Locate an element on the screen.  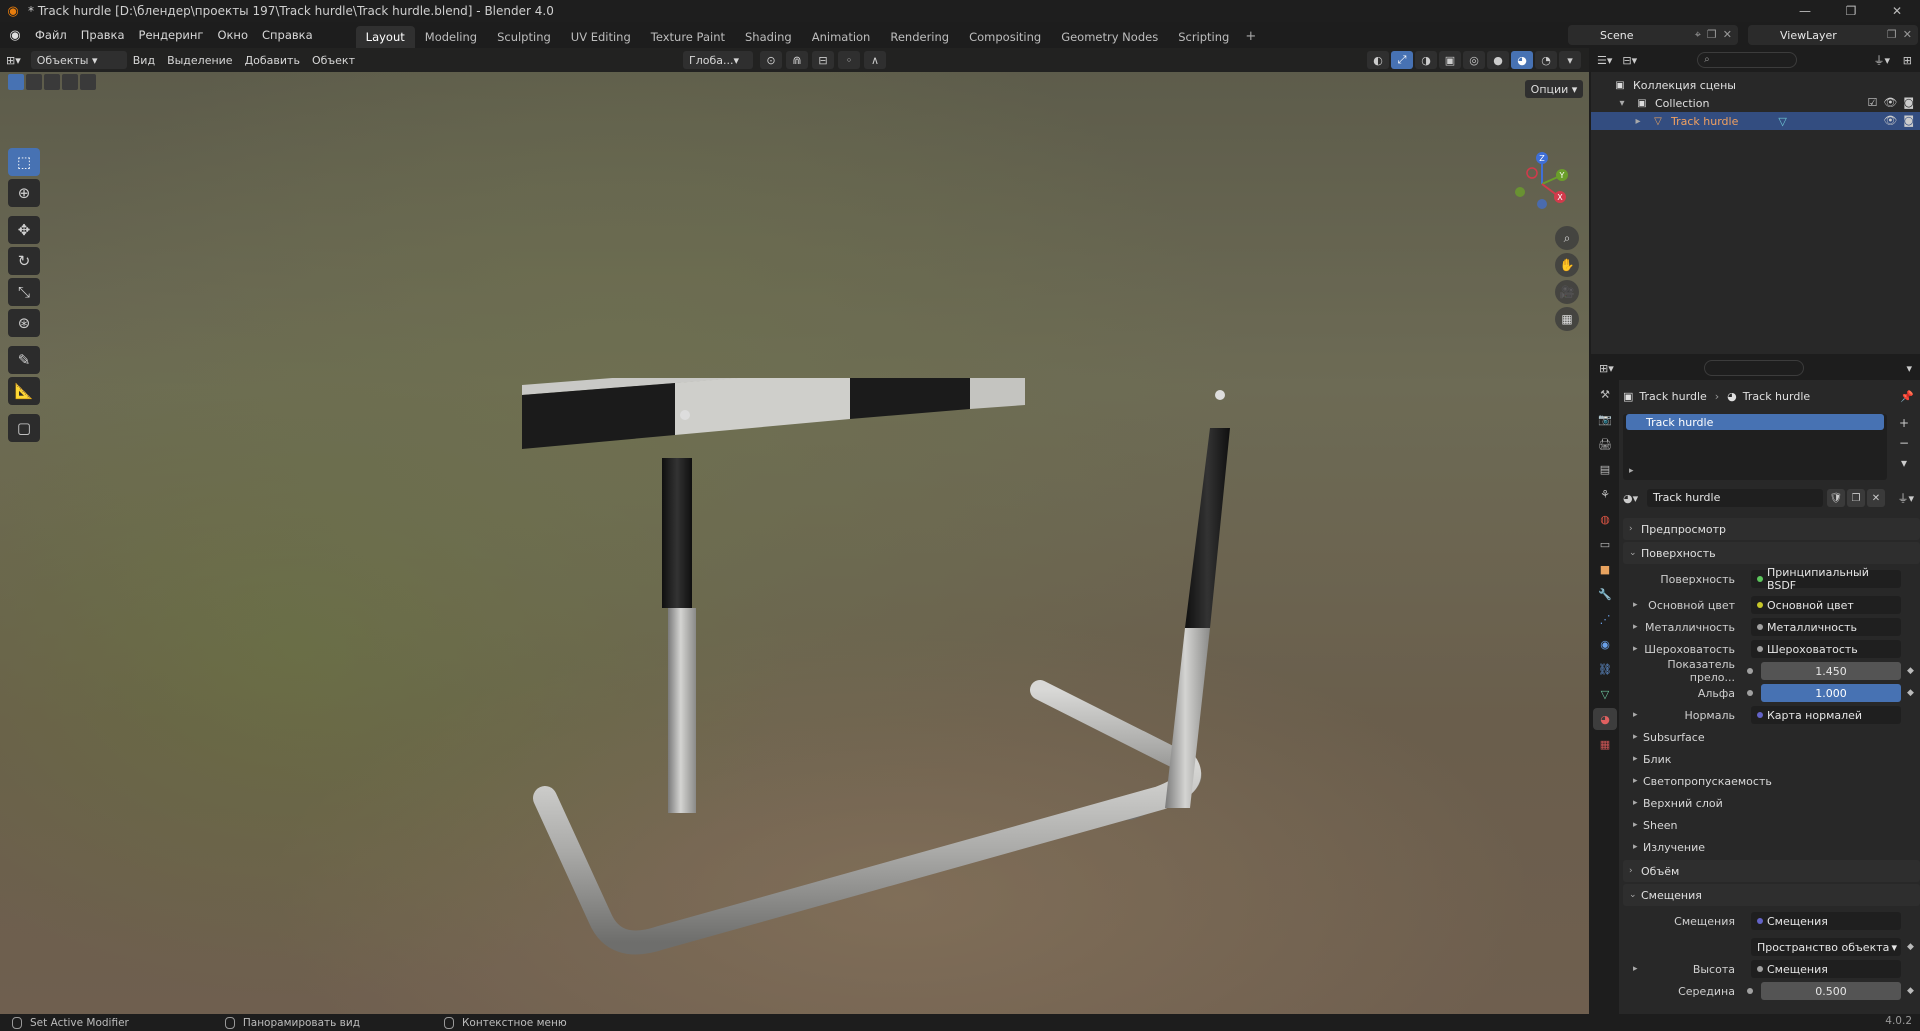
space-dropdown: Пространство объекта ▾ is located at coordinates (1826, 947).